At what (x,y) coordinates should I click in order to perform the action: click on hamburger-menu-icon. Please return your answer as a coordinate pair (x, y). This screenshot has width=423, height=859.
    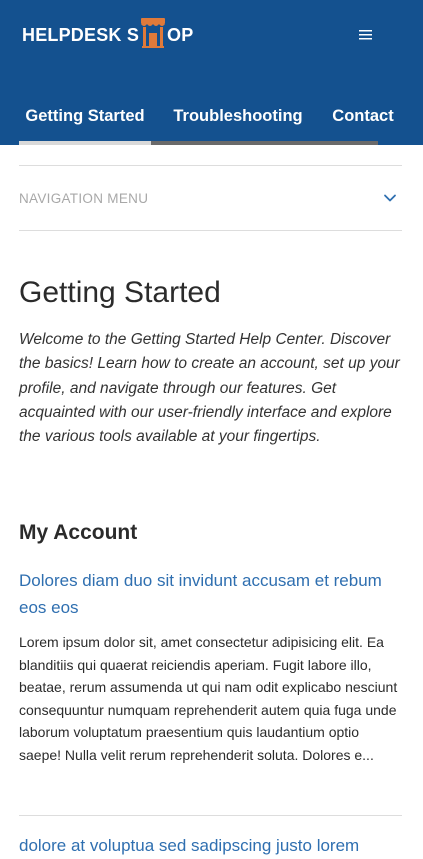
    Looking at the image, I should click on (366, 35).